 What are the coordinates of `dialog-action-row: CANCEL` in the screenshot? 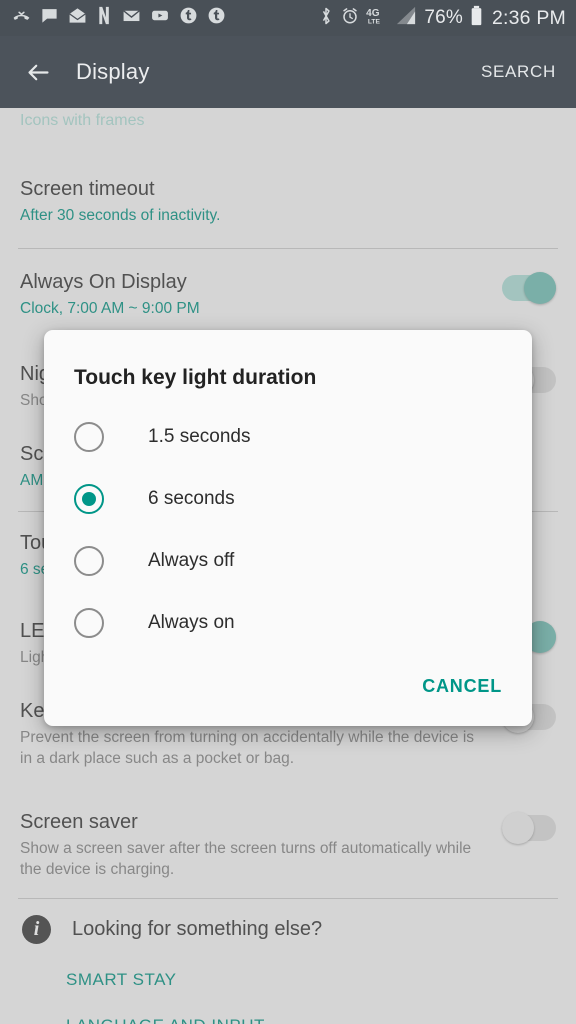 It's located at (288, 675).